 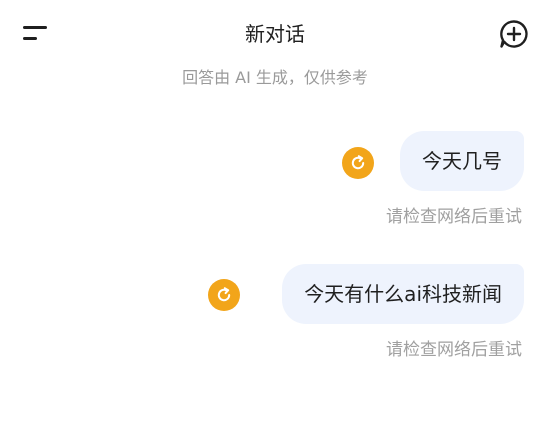 What do you see at coordinates (275, 77) in the screenshot?
I see `ai-disclaimer: 回答由 AI 生成，仅供参考` at bounding box center [275, 77].